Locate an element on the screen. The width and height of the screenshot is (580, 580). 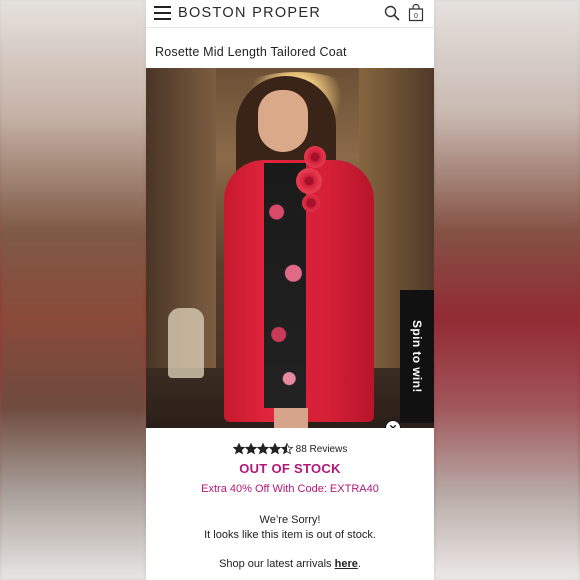
product-title: Rosette Mid Length Tailored Coat is located at coordinates (251, 52).